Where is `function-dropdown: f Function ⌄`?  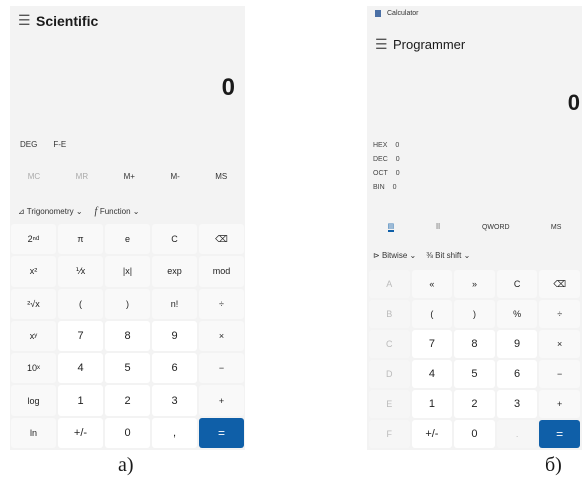
function-dropdown: f Function ⌄ is located at coordinates (117, 211).